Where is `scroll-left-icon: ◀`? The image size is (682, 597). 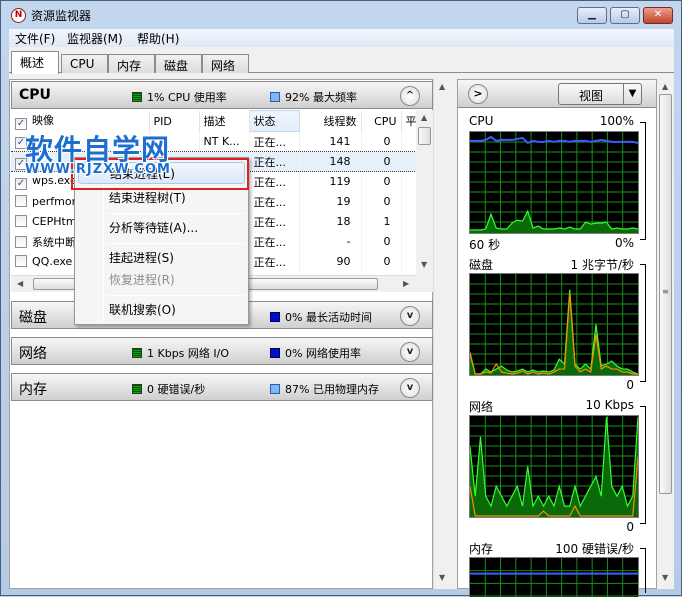
scroll-left-icon: ◀ is located at coordinates (20, 283).